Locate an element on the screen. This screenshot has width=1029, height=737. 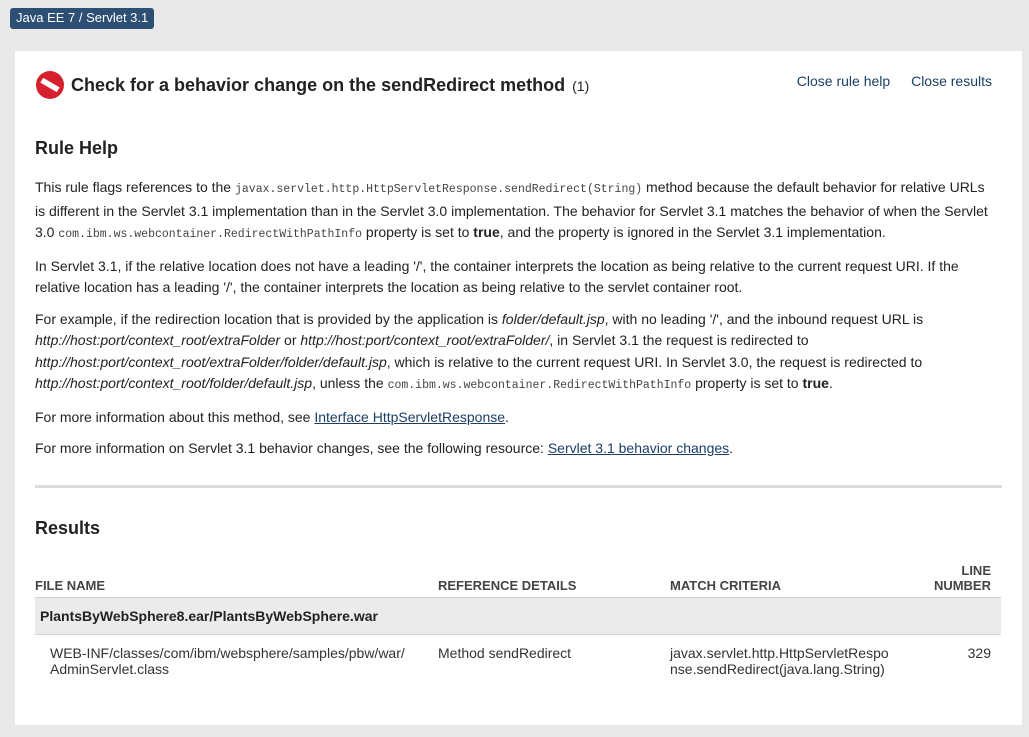
italic-text: folder/default.jsp is located at coordinates (553, 318).